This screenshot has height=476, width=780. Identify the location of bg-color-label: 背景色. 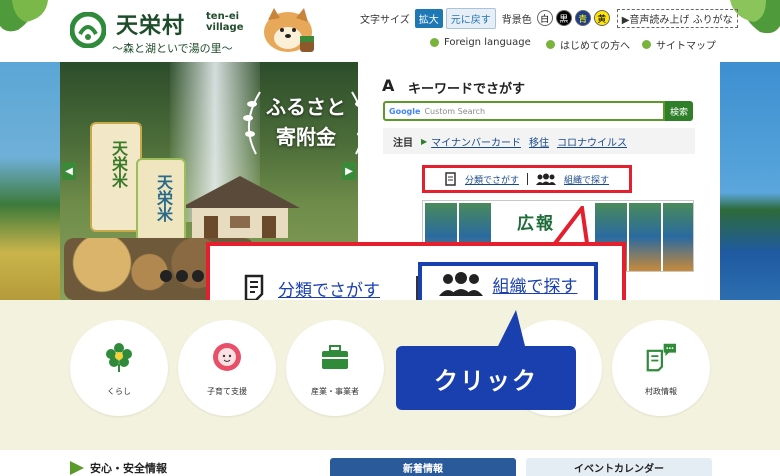
(516, 20).